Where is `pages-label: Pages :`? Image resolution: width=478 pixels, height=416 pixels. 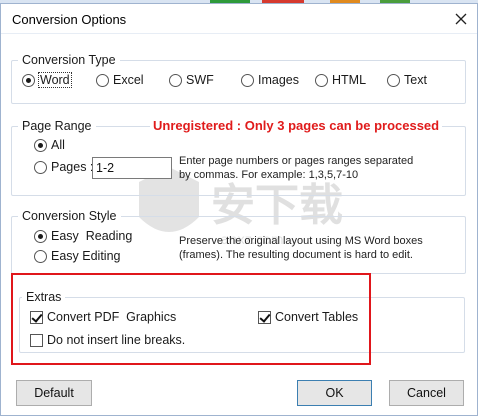 pages-label: Pages : is located at coordinates (72, 167).